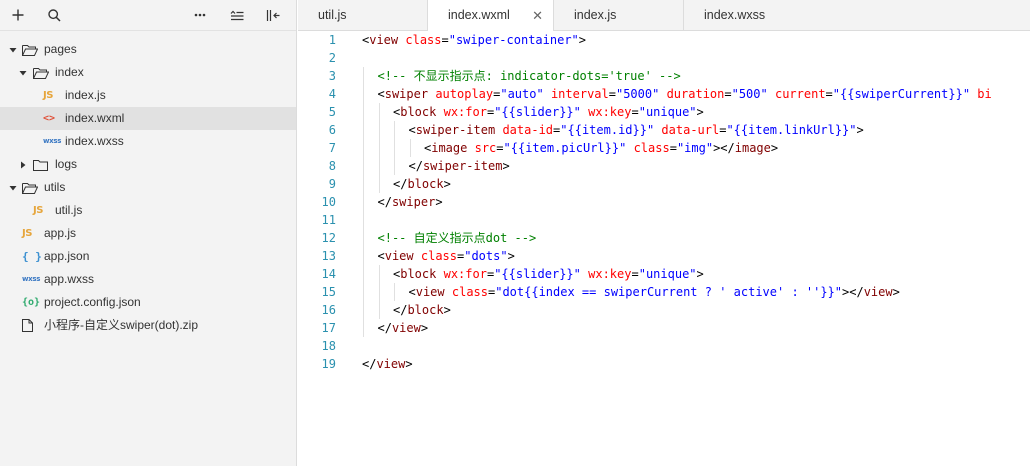 Image resolution: width=1030 pixels, height=466 pixels. What do you see at coordinates (148, 279) in the screenshot?
I see `tree-file: wxss app.wxss` at bounding box center [148, 279].